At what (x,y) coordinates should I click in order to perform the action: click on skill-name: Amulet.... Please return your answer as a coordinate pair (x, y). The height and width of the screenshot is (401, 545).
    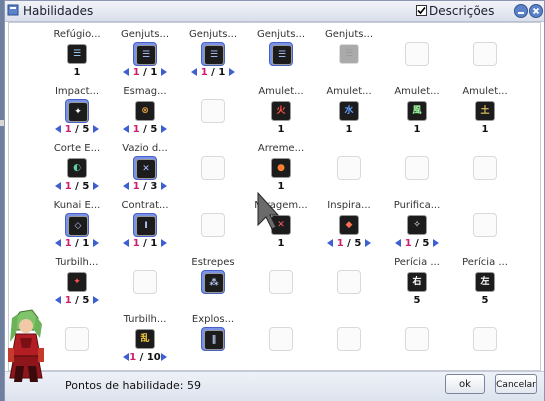
    Looking at the image, I should click on (485, 91).